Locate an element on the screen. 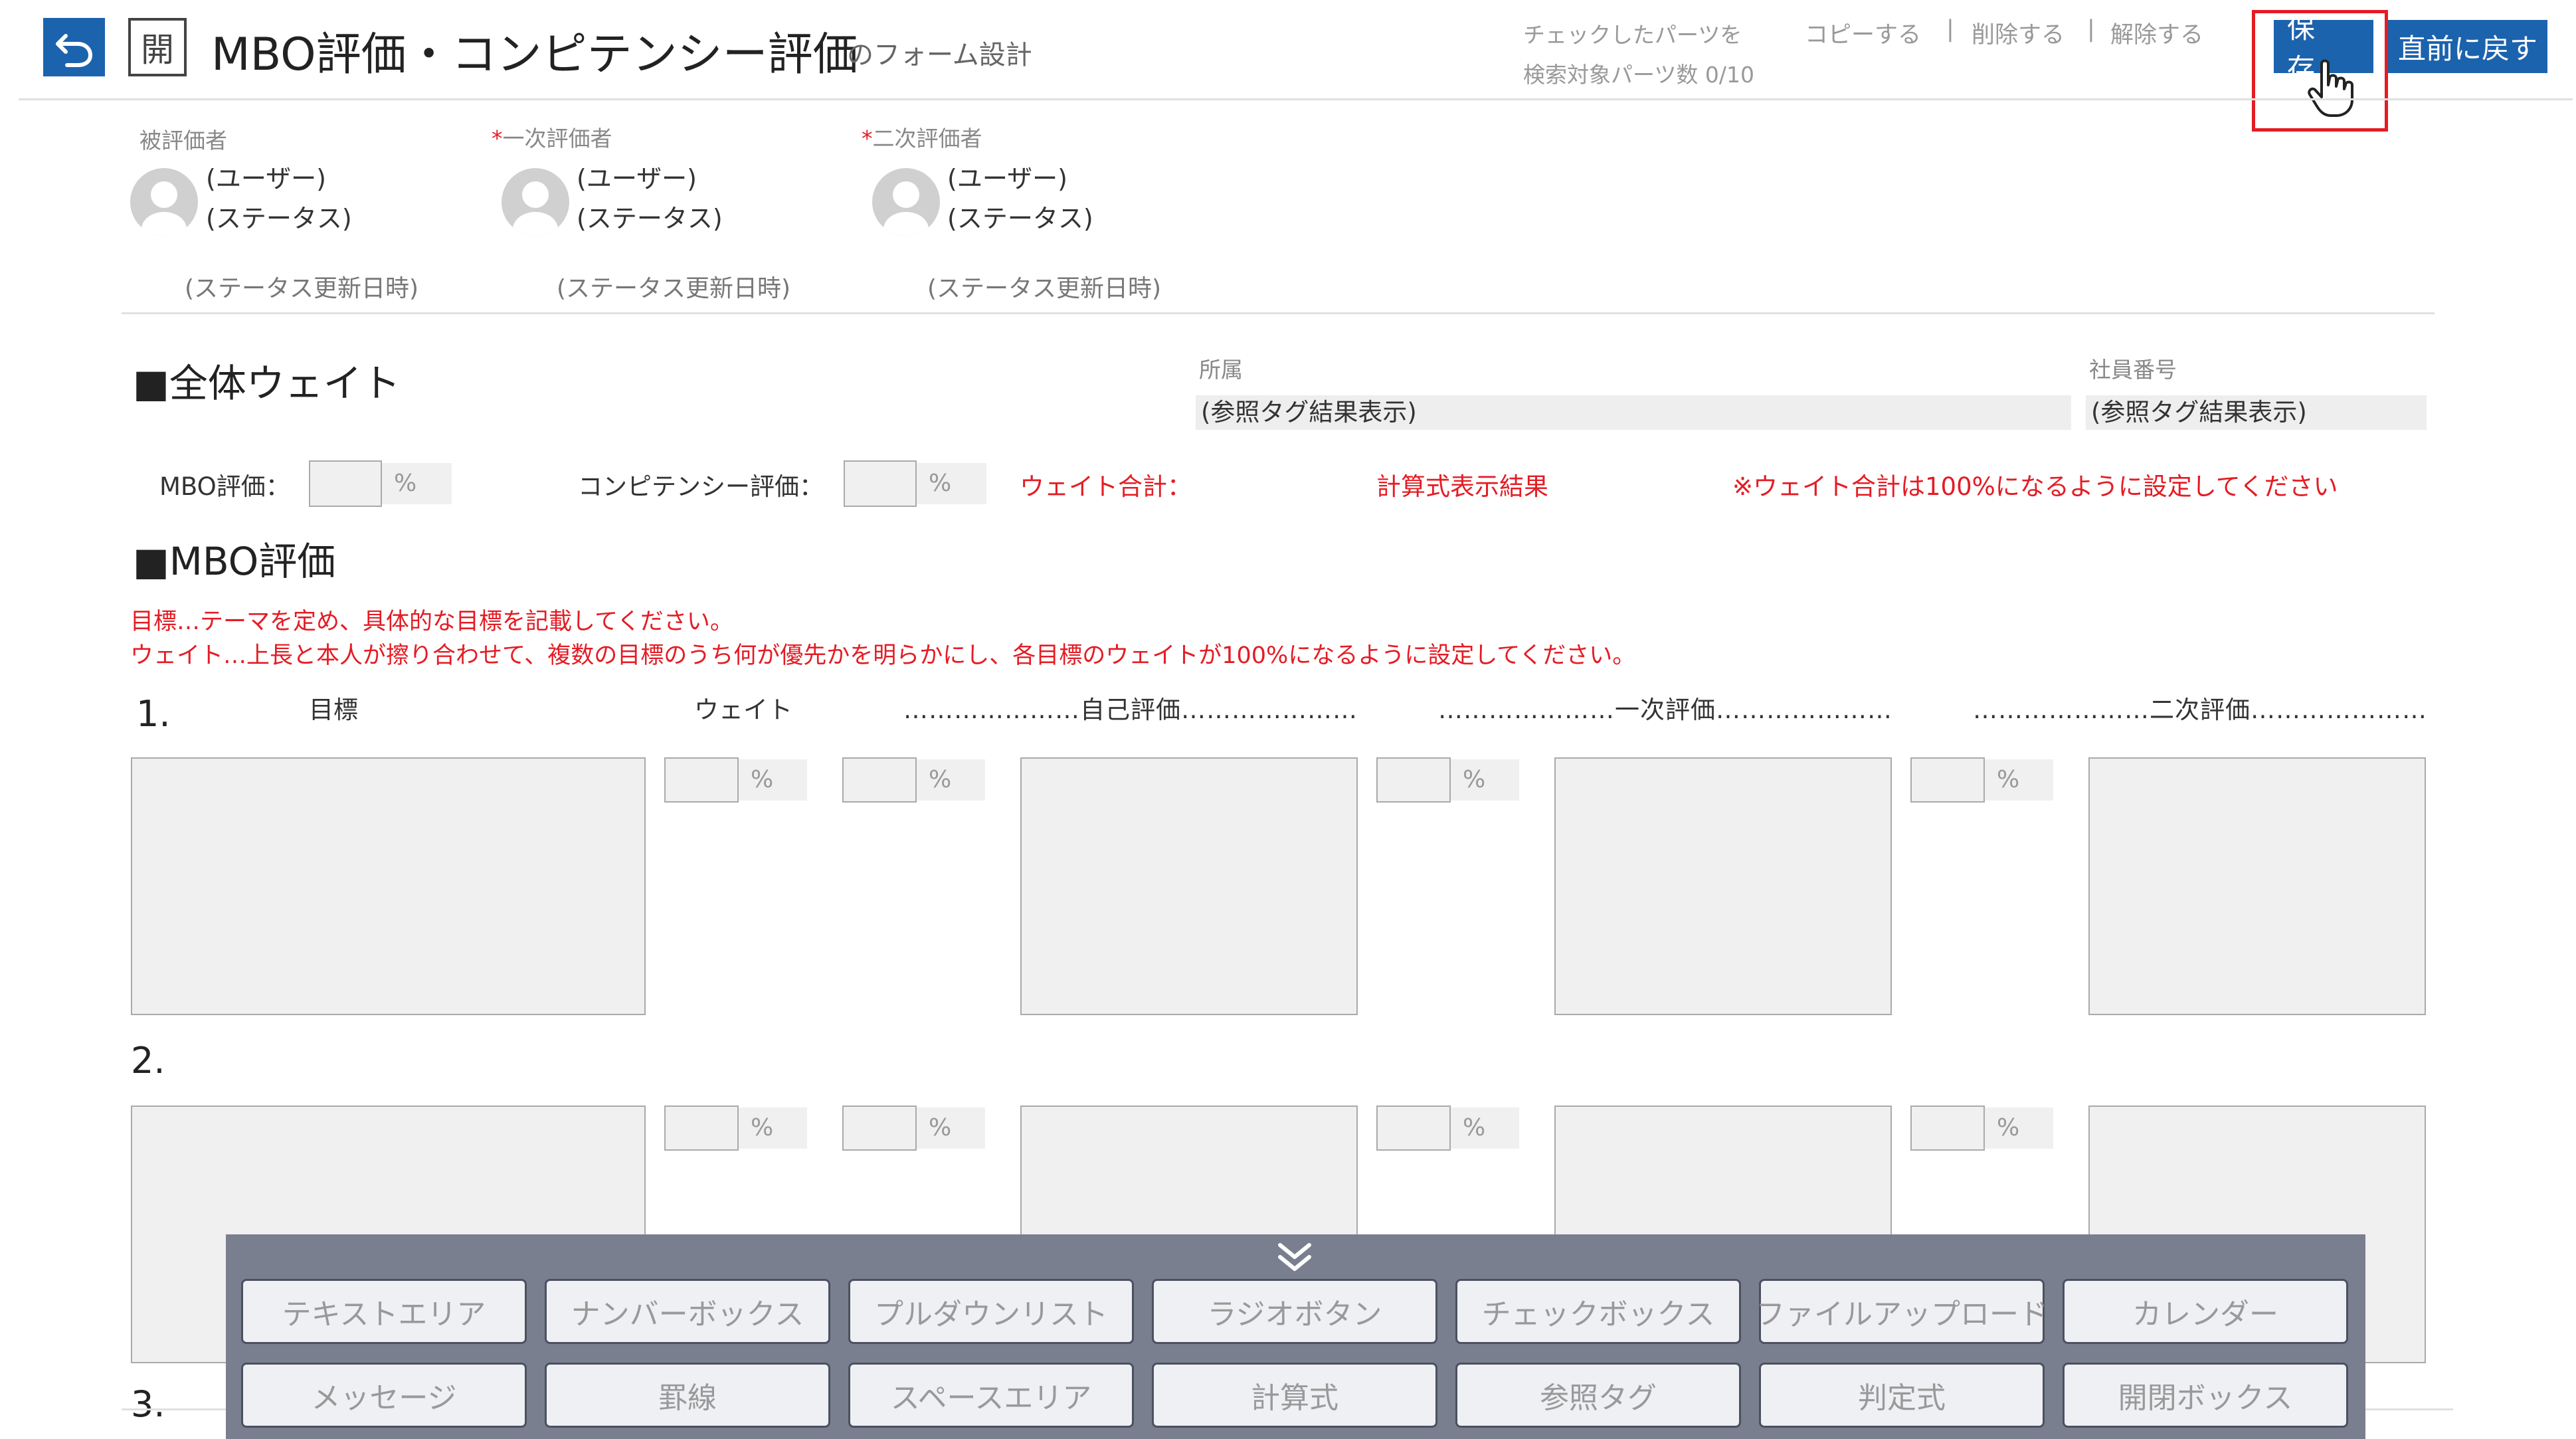  first-evaluator-status-date: (ステータス更新日時) is located at coordinates (674, 288).